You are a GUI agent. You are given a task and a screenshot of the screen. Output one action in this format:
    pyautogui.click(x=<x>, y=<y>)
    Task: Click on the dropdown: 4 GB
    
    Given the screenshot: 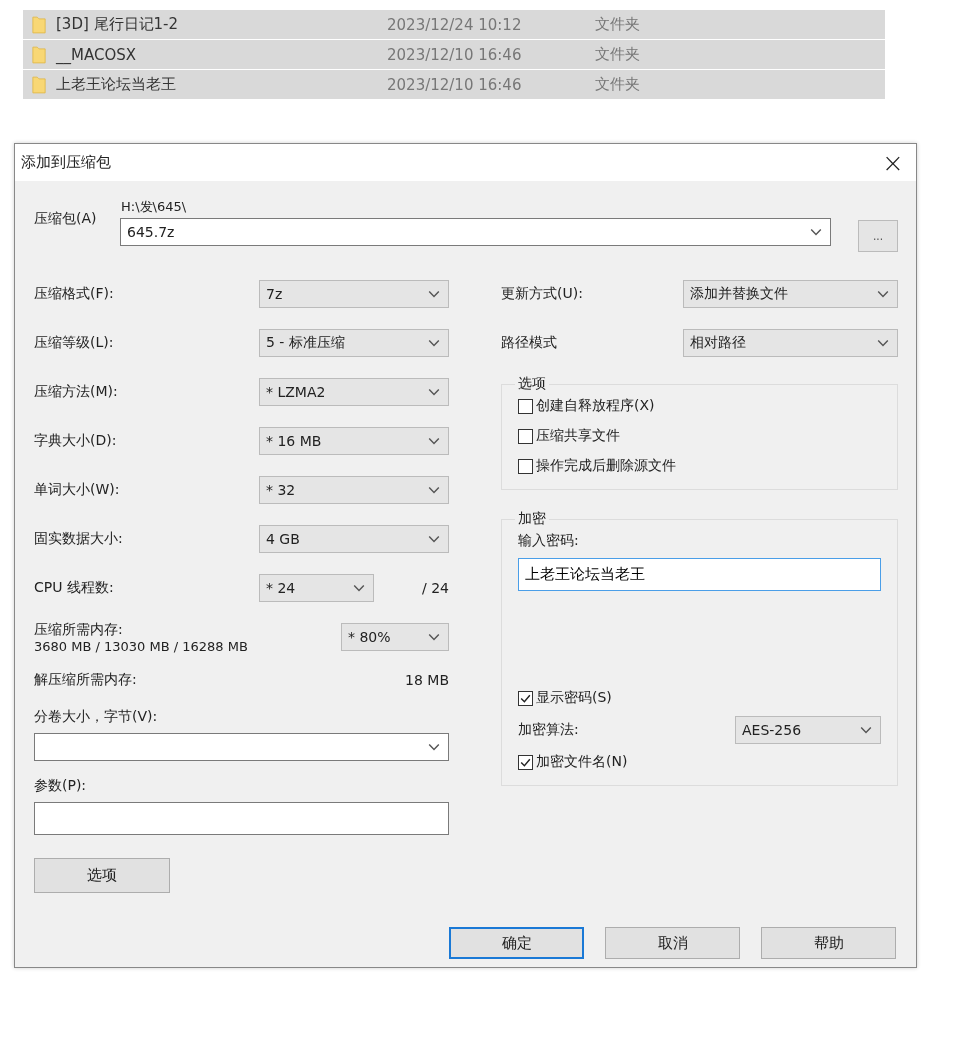 What is the action you would take?
    pyautogui.click(x=354, y=538)
    